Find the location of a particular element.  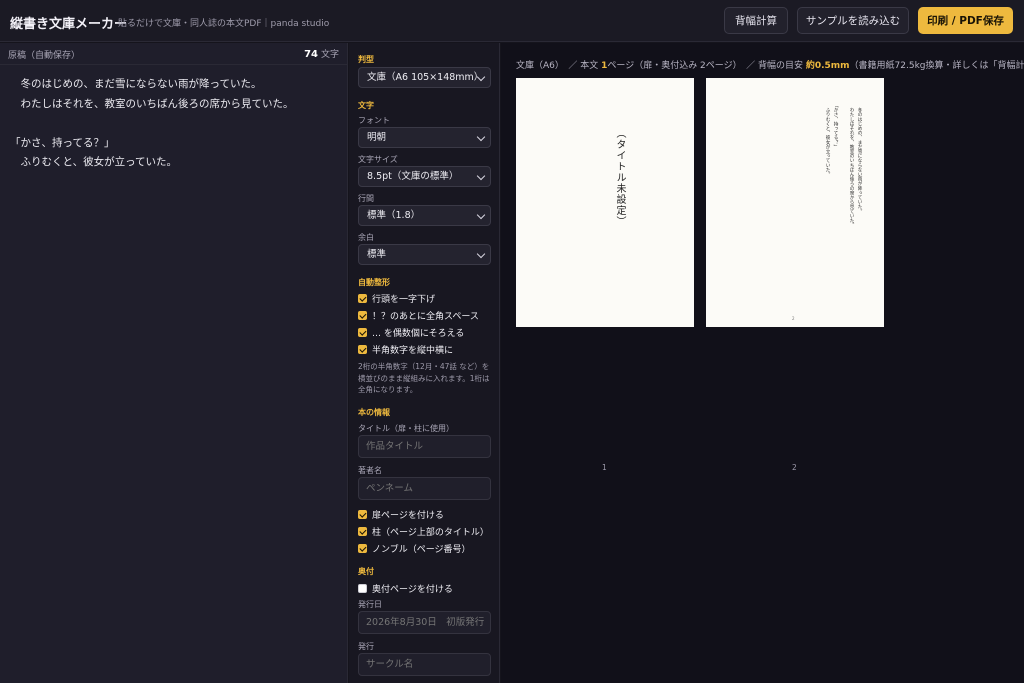

char-count: 74 文字 is located at coordinates (321, 53).